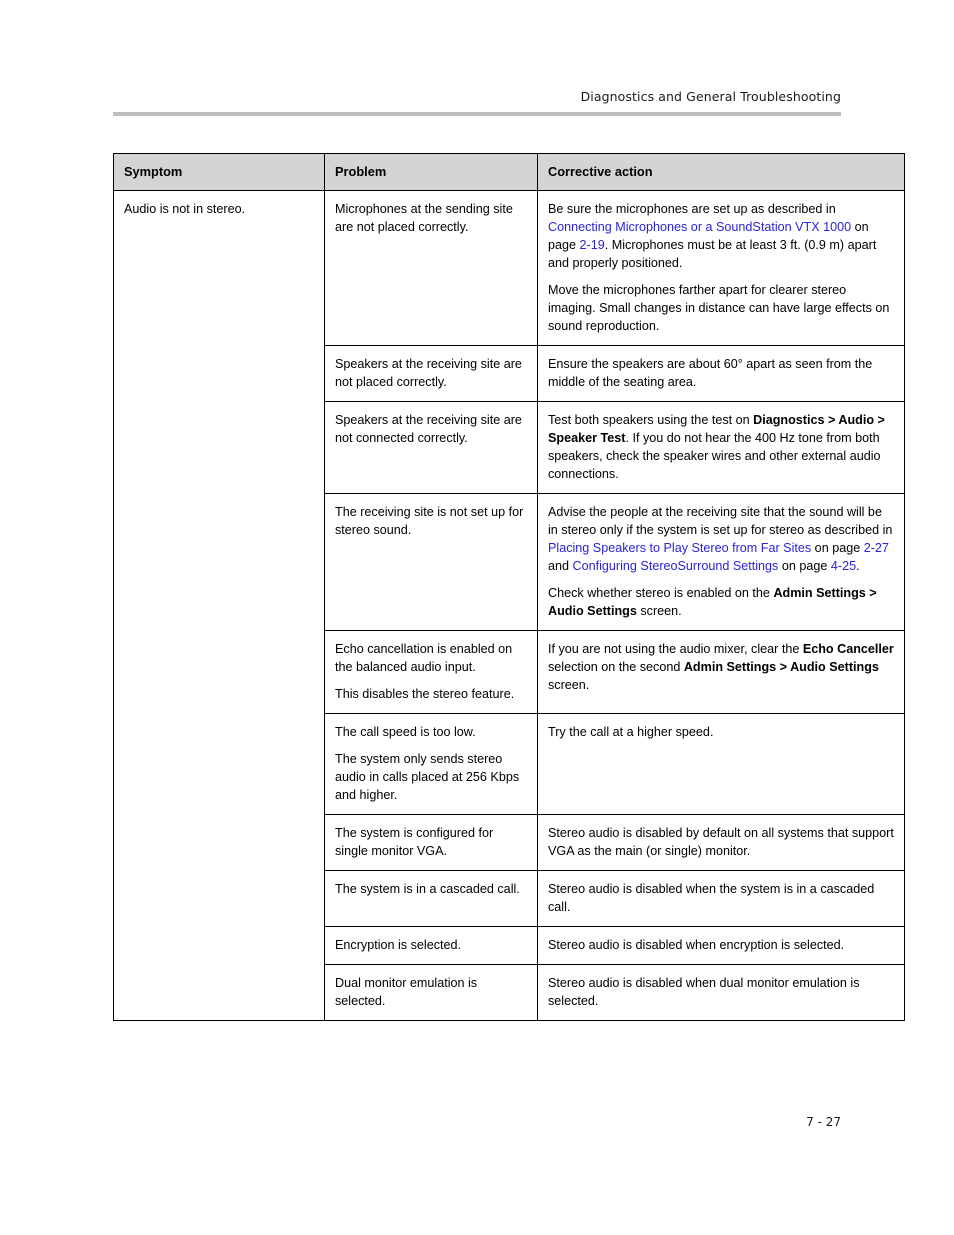 The height and width of the screenshot is (1235, 954). What do you see at coordinates (431, 172) in the screenshot?
I see `column-header-problem: Problem` at bounding box center [431, 172].